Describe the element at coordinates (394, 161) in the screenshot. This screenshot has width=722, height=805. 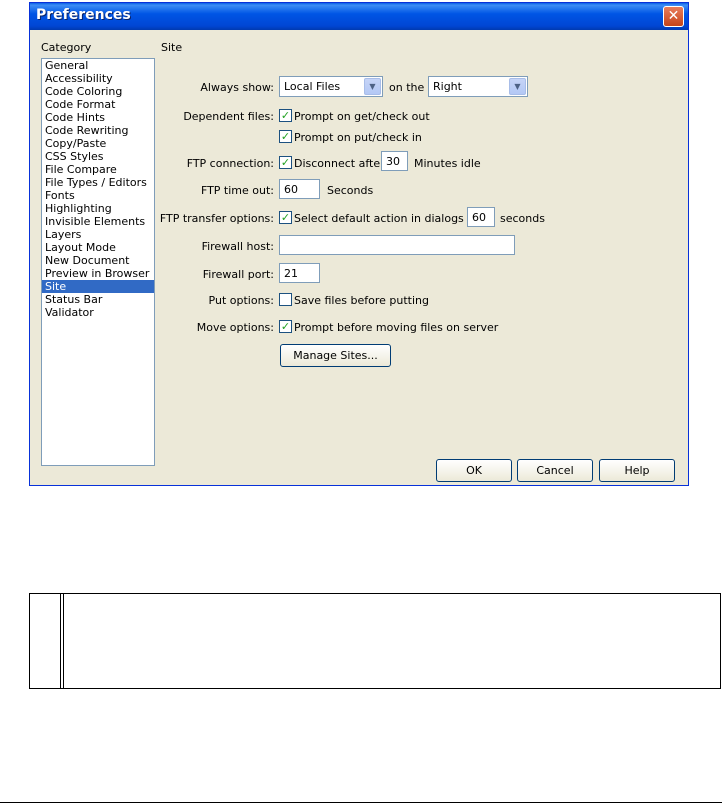
I see `disconnect-minutes-input: 30` at that location.